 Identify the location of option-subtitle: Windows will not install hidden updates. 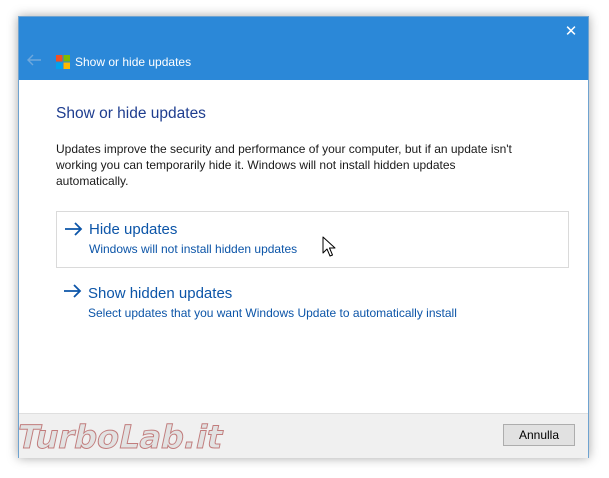
(193, 249).